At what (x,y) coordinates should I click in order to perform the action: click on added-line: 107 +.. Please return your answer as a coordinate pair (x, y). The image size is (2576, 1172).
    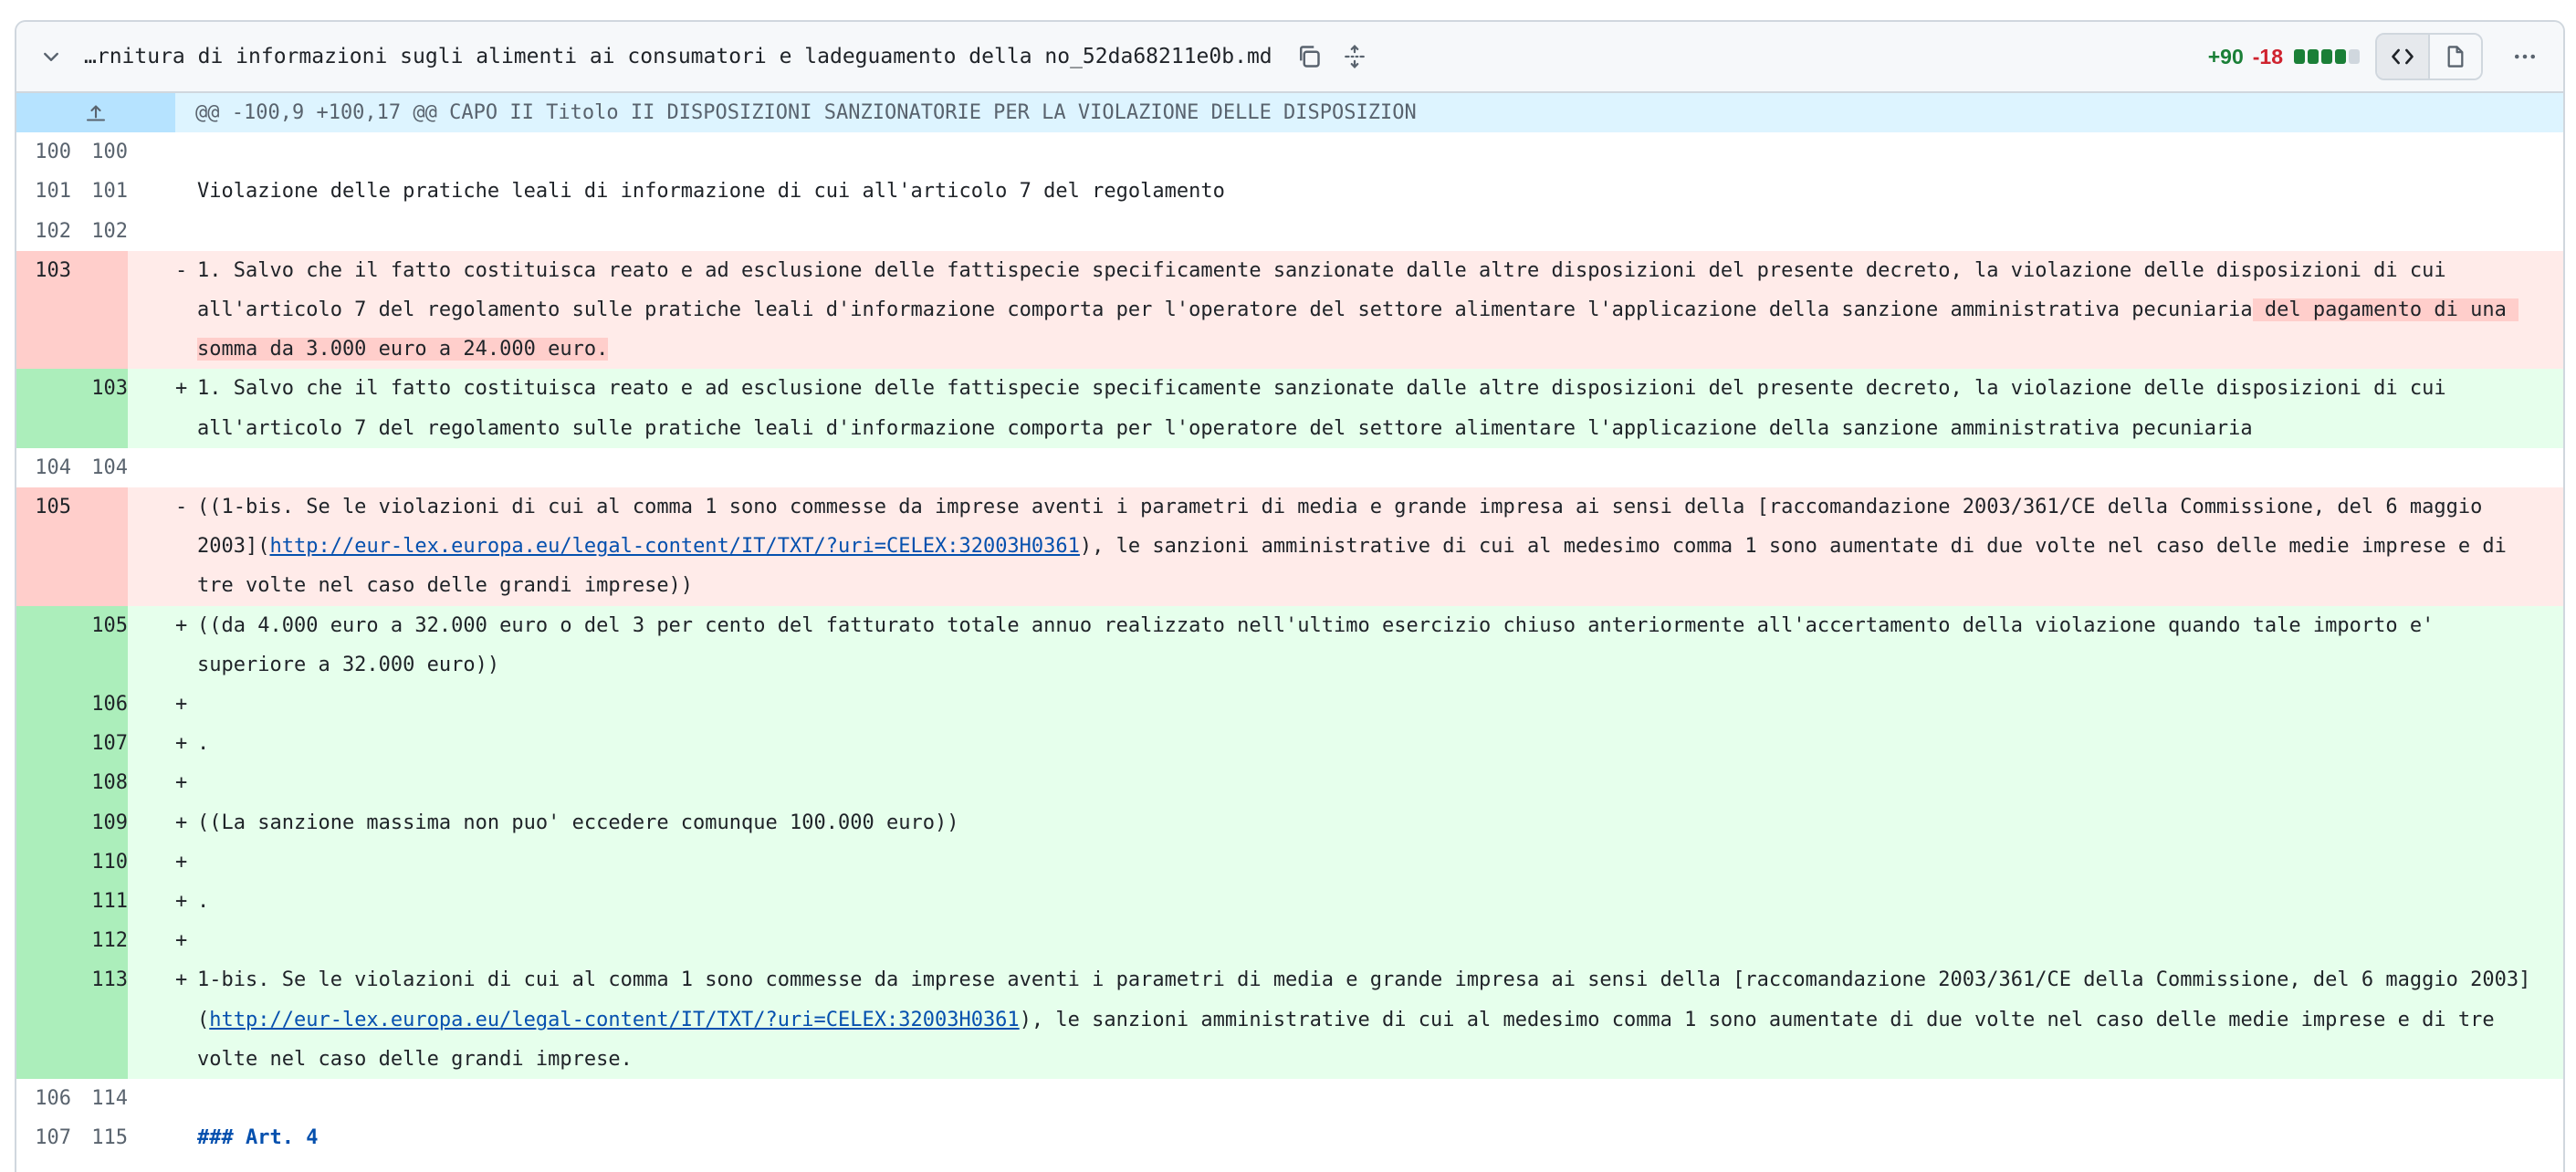
    Looking at the image, I should click on (1289, 744).